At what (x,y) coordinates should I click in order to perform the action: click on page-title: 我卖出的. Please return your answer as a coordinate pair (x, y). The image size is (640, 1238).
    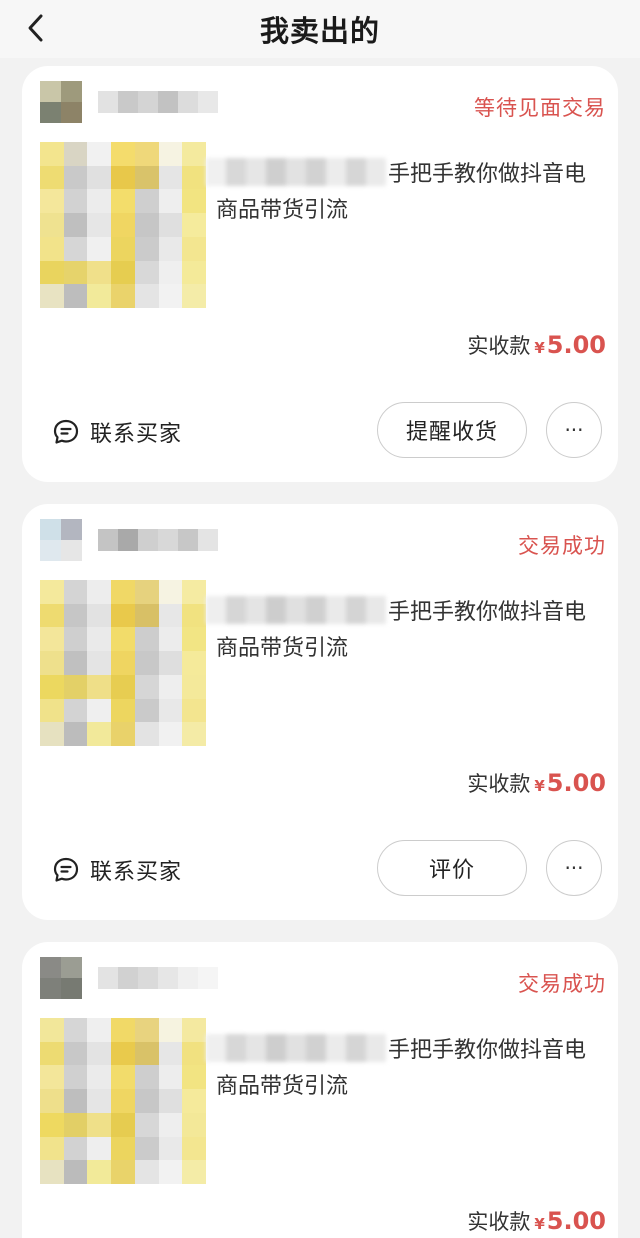
    Looking at the image, I should click on (319, 31).